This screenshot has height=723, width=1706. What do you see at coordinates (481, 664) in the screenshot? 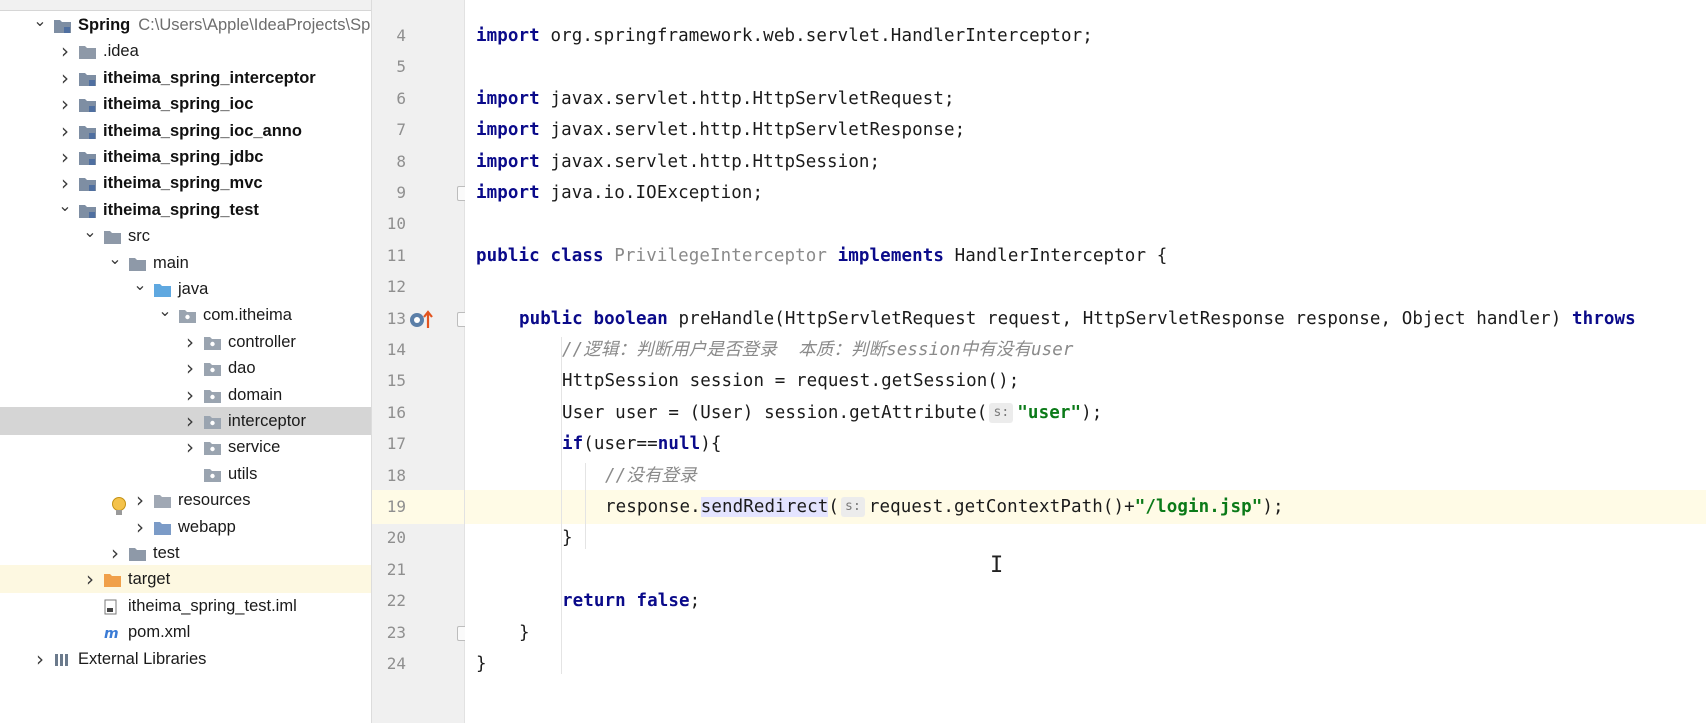
I see `code-token: }` at bounding box center [481, 664].